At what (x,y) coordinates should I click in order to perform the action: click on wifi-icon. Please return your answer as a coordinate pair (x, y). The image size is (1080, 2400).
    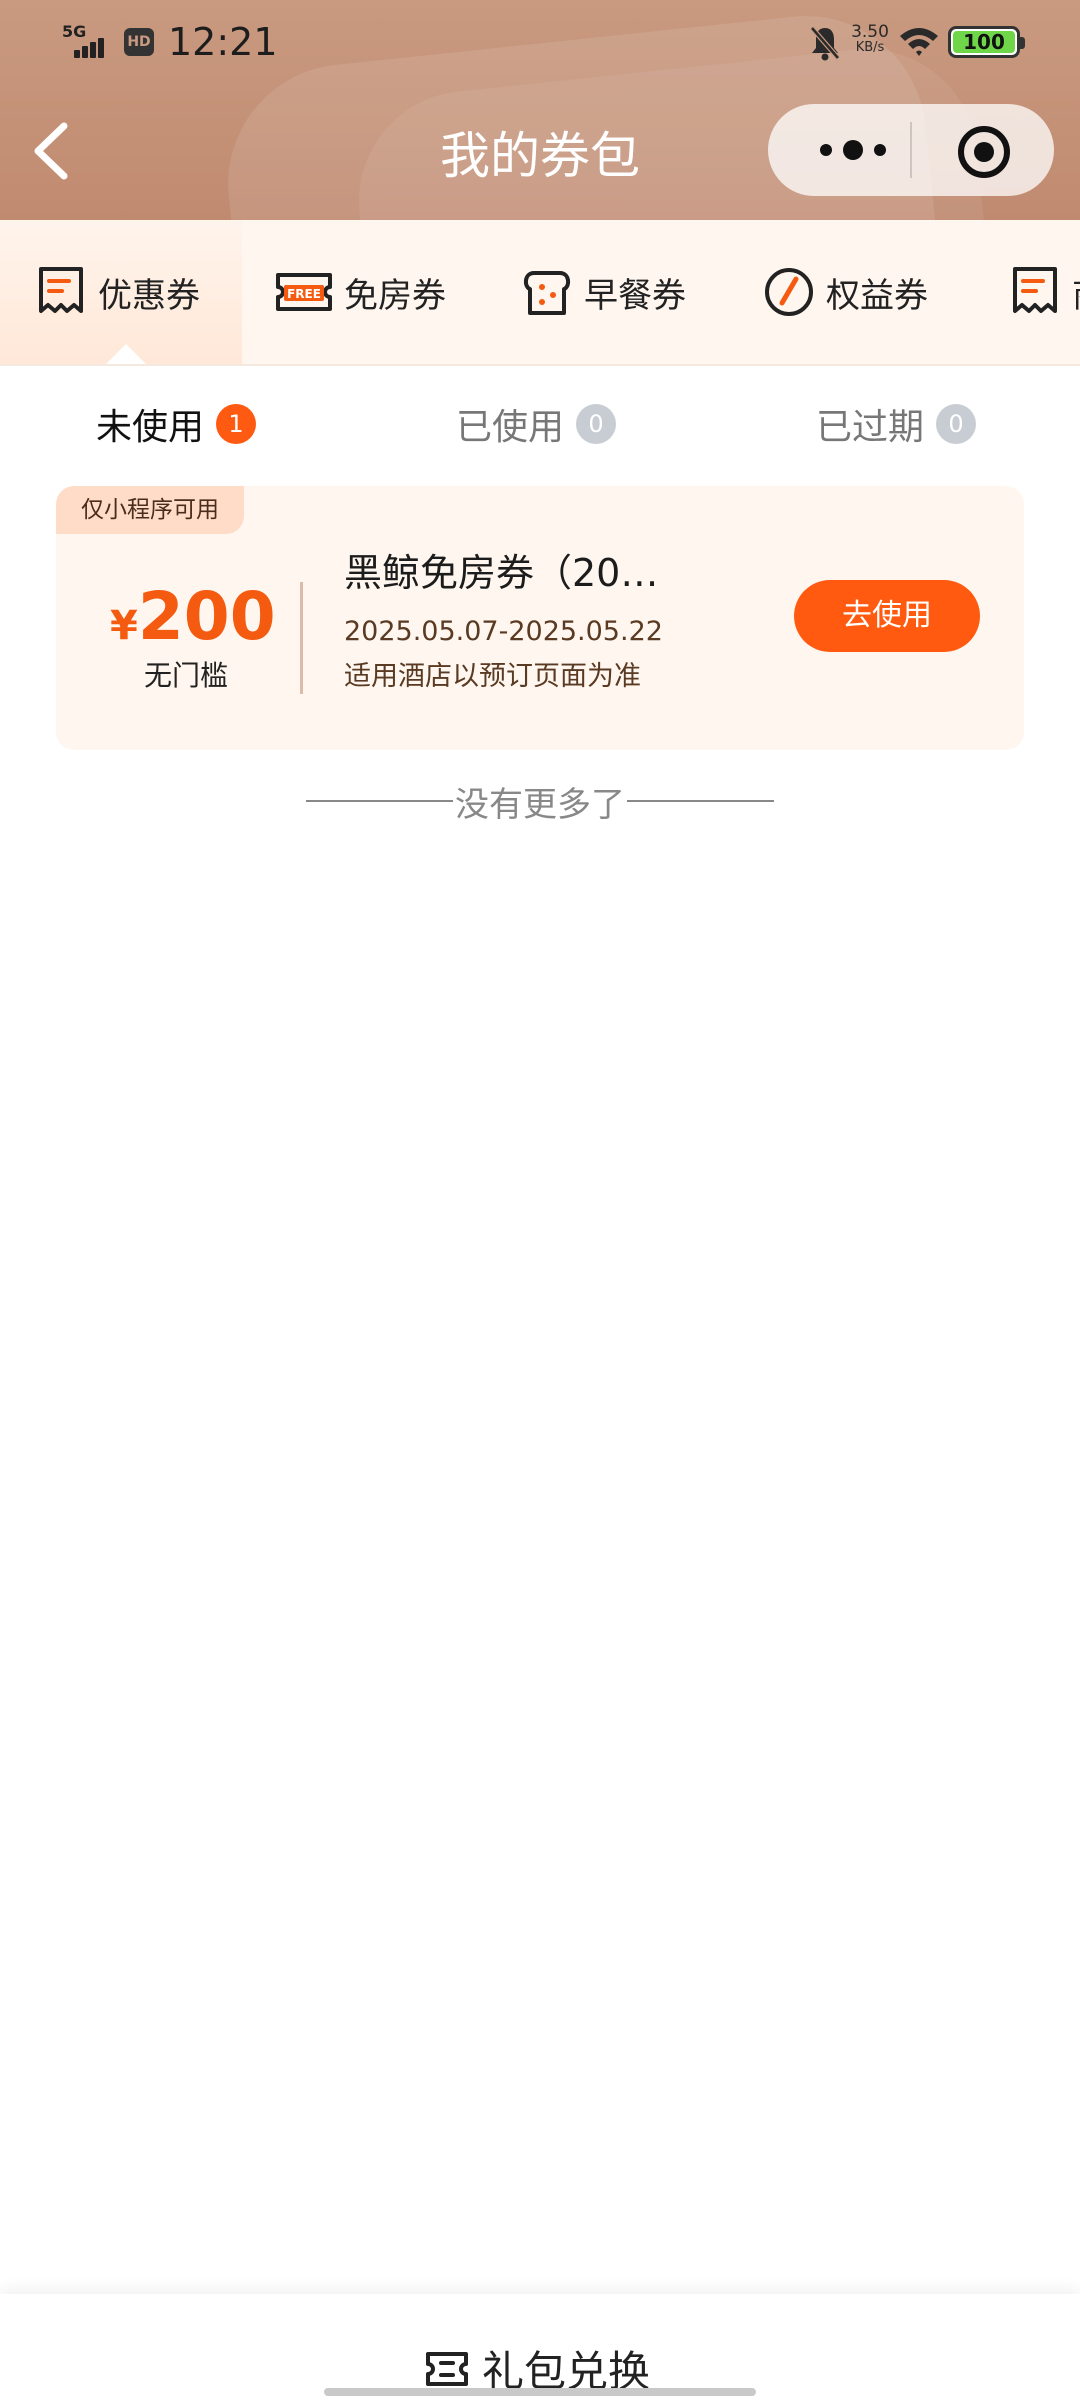
    Looking at the image, I should click on (919, 42).